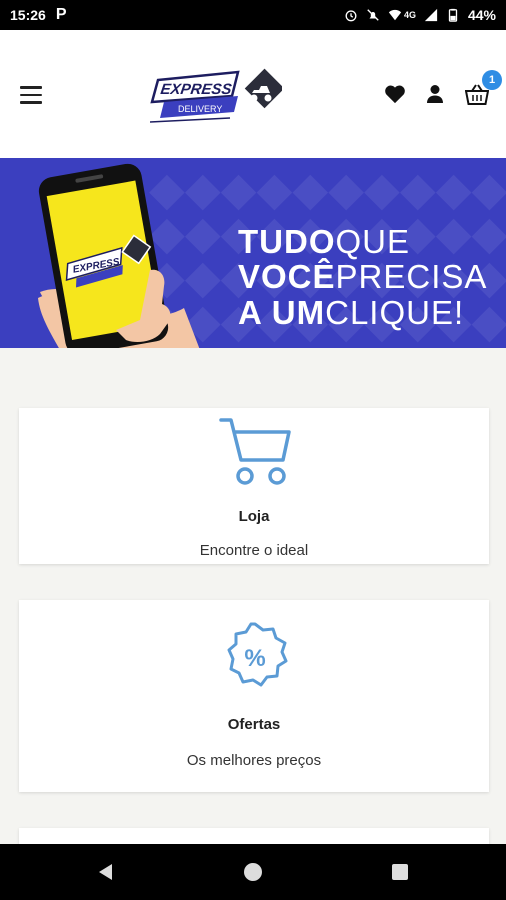 This screenshot has height=900, width=506. I want to click on card-title: Ofertas, so click(254, 724).